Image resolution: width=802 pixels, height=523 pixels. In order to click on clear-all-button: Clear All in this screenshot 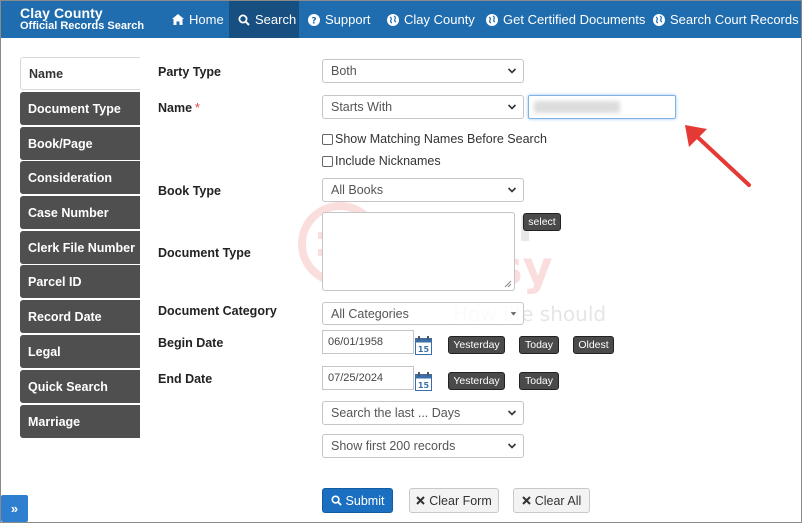, I will do `click(551, 500)`.